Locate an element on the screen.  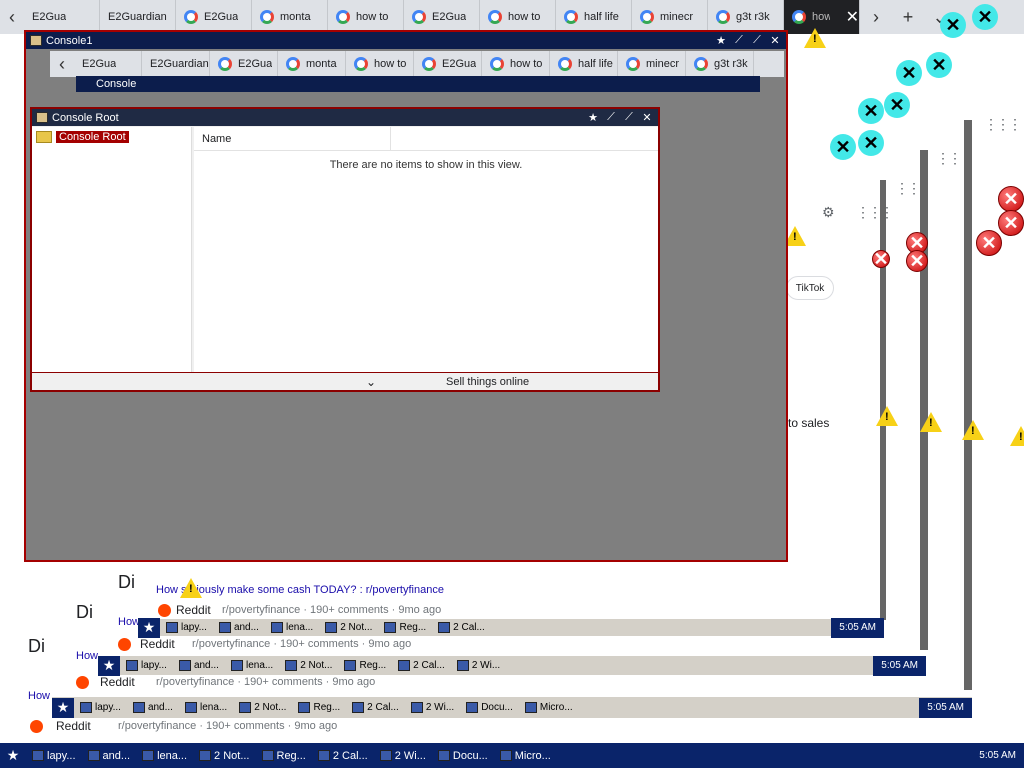
tab-title: E2Guardian is located at coordinates (179, 64).